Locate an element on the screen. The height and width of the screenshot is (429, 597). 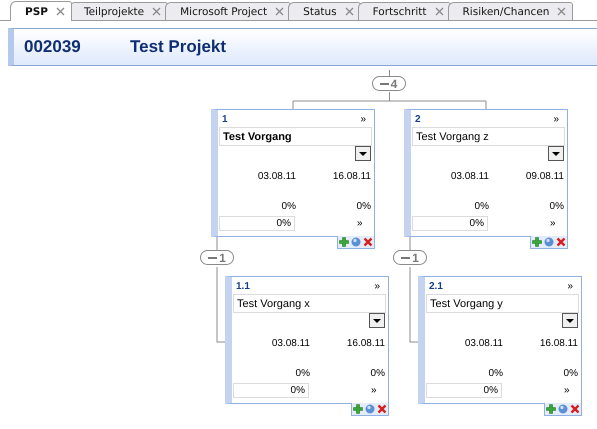
project-title: Test Projekt is located at coordinates (178, 47).